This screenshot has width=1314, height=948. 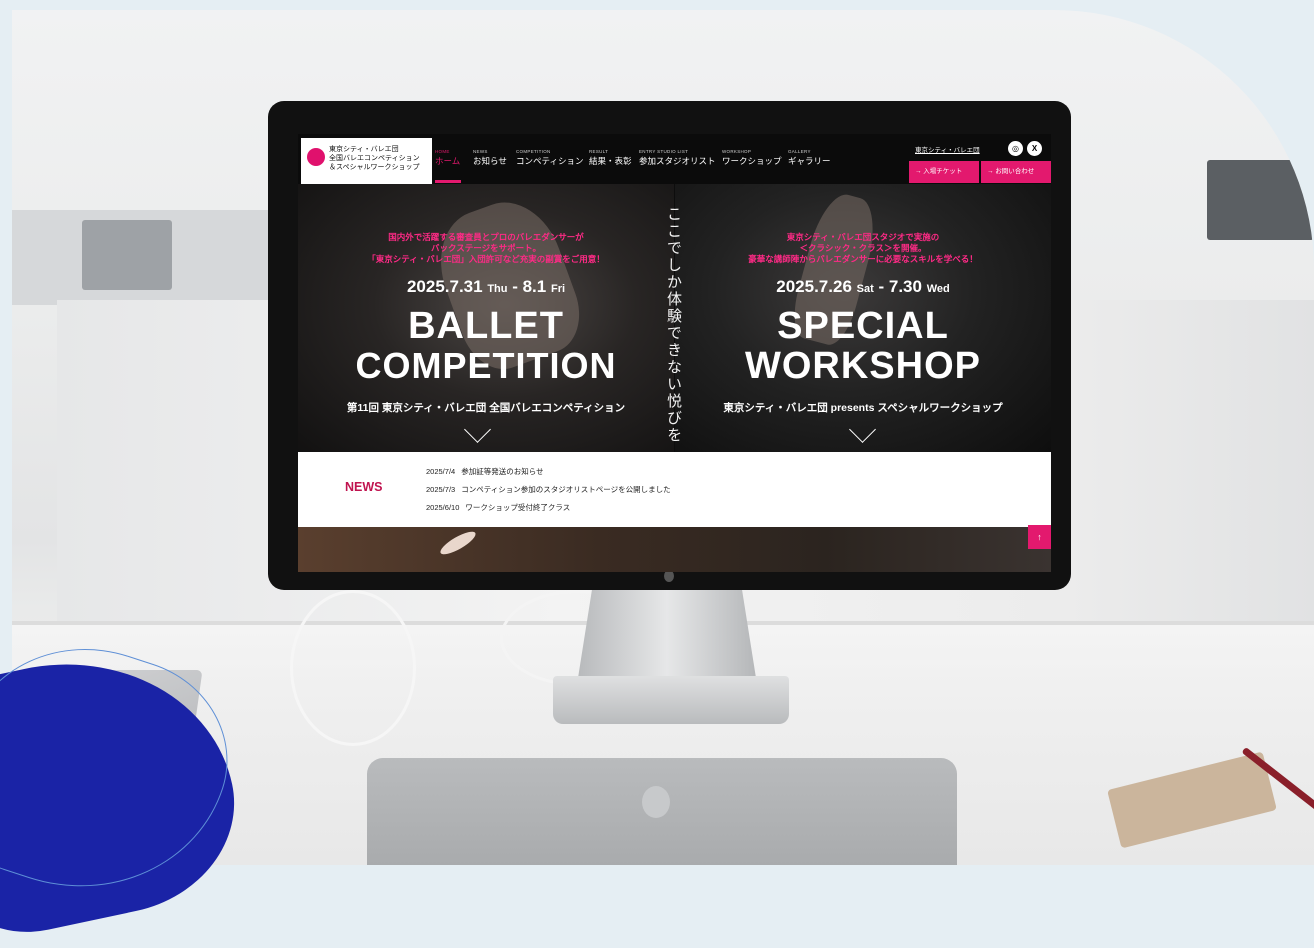 I want to click on workshop-desc-line: 東京シティ・バレエ団スタジオで実施の, so click(x=863, y=237).